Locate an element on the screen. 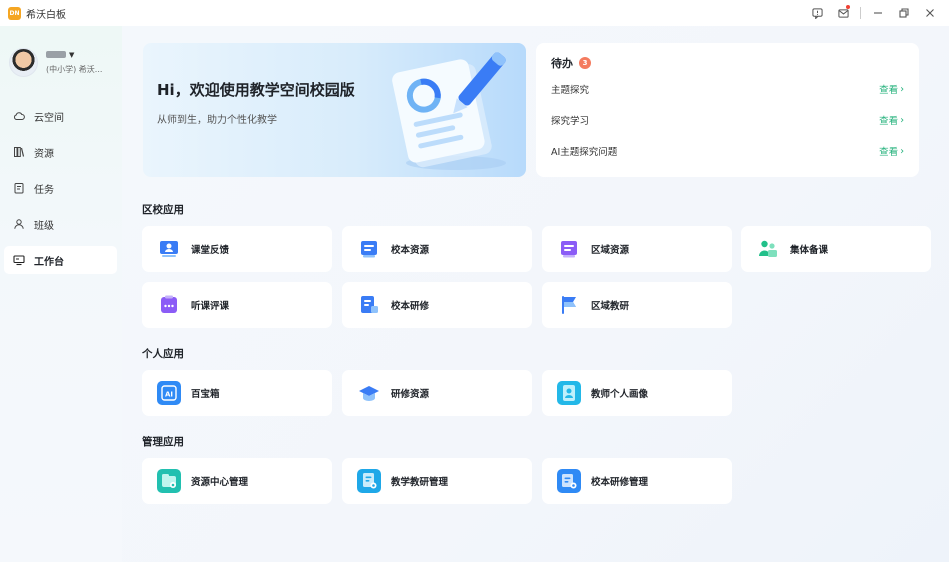  app-card-teaching-research: 教学教研管理 is located at coordinates (437, 481).